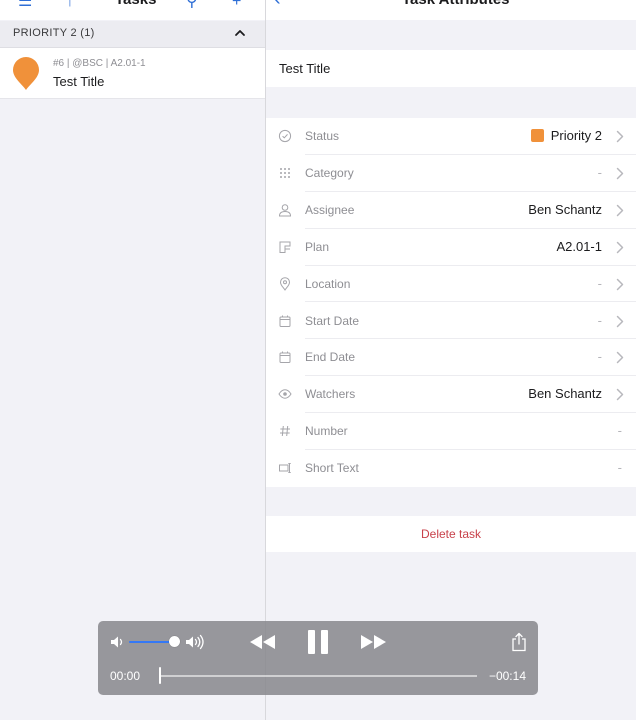  Describe the element at coordinates (451, 358) in the screenshot. I see `attribute-row-end-date: End Date -` at that location.